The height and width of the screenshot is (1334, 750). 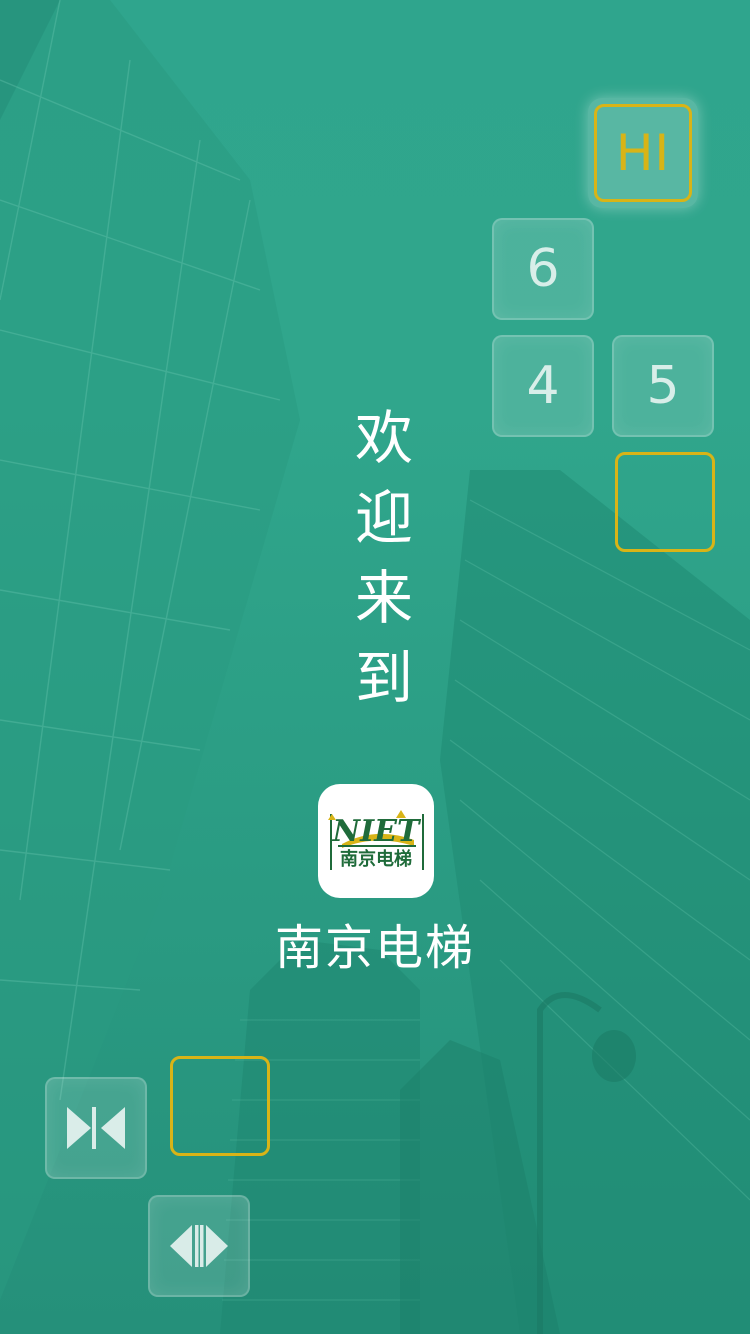 What do you see at coordinates (383, 678) in the screenshot?
I see `welcome-char-4: 到` at bounding box center [383, 678].